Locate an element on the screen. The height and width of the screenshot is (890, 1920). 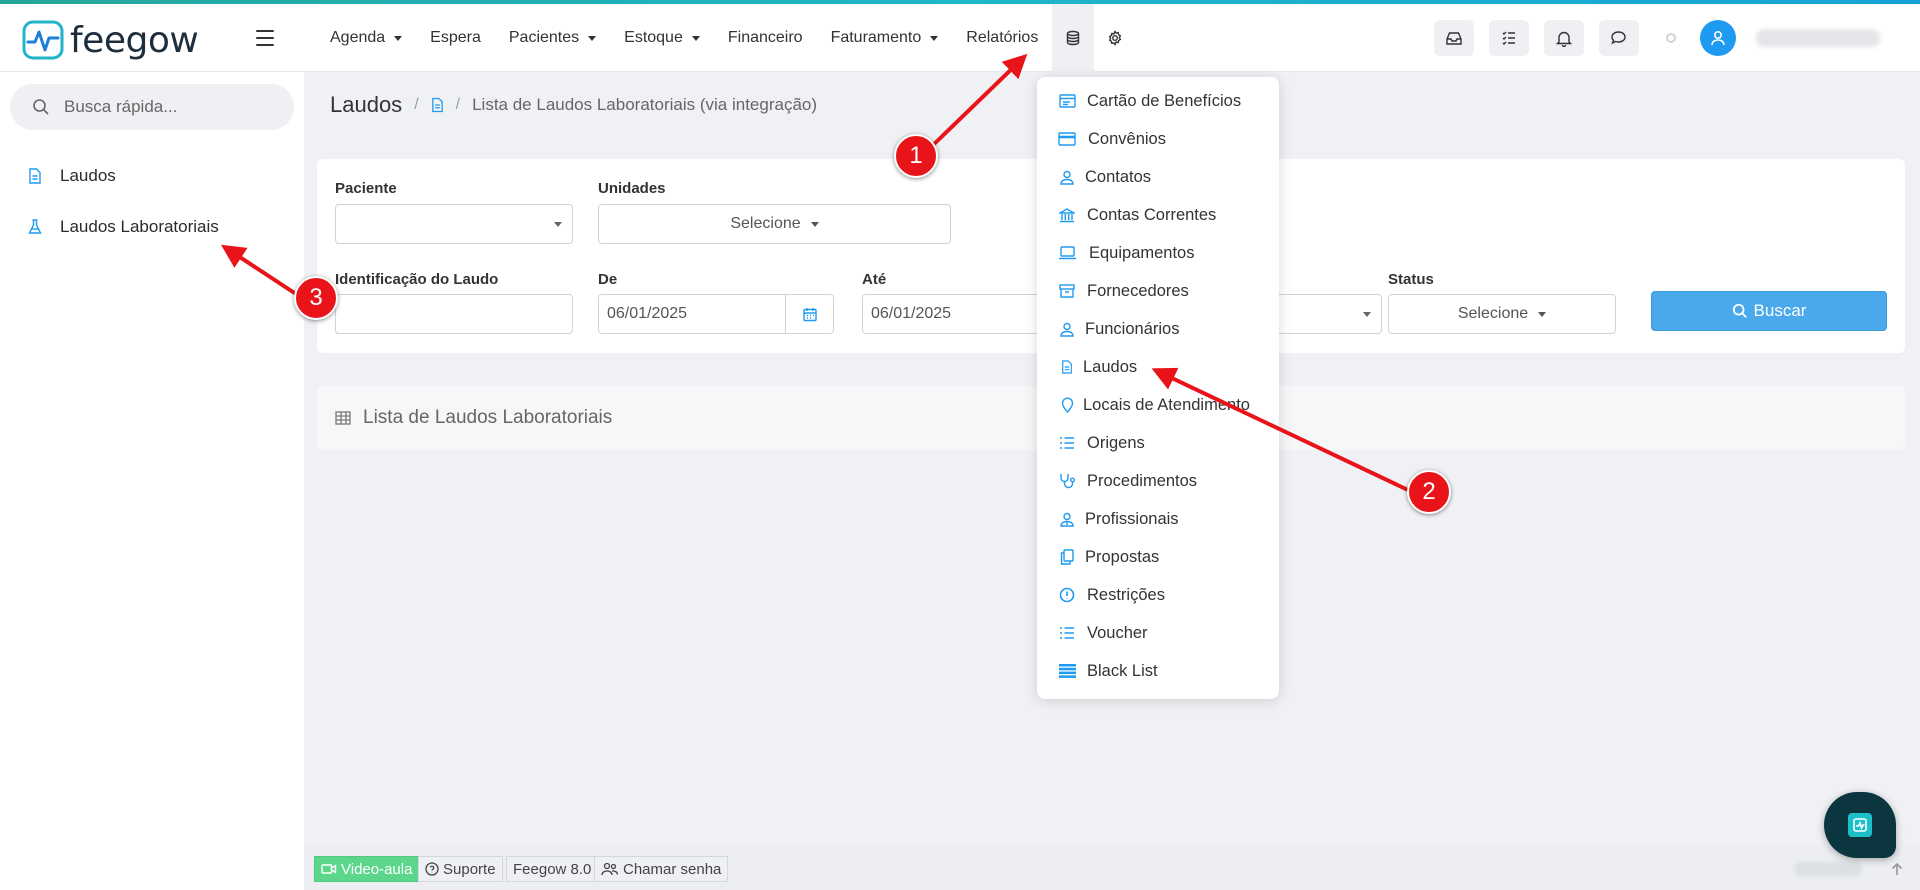
menu-item-procedimentos: Procedimentos is located at coordinates (1127, 481).